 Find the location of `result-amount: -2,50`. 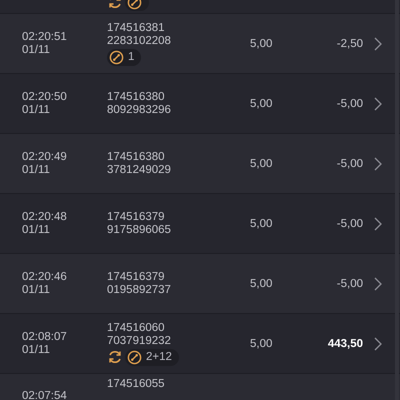

result-amount: -2,50 is located at coordinates (349, 44).